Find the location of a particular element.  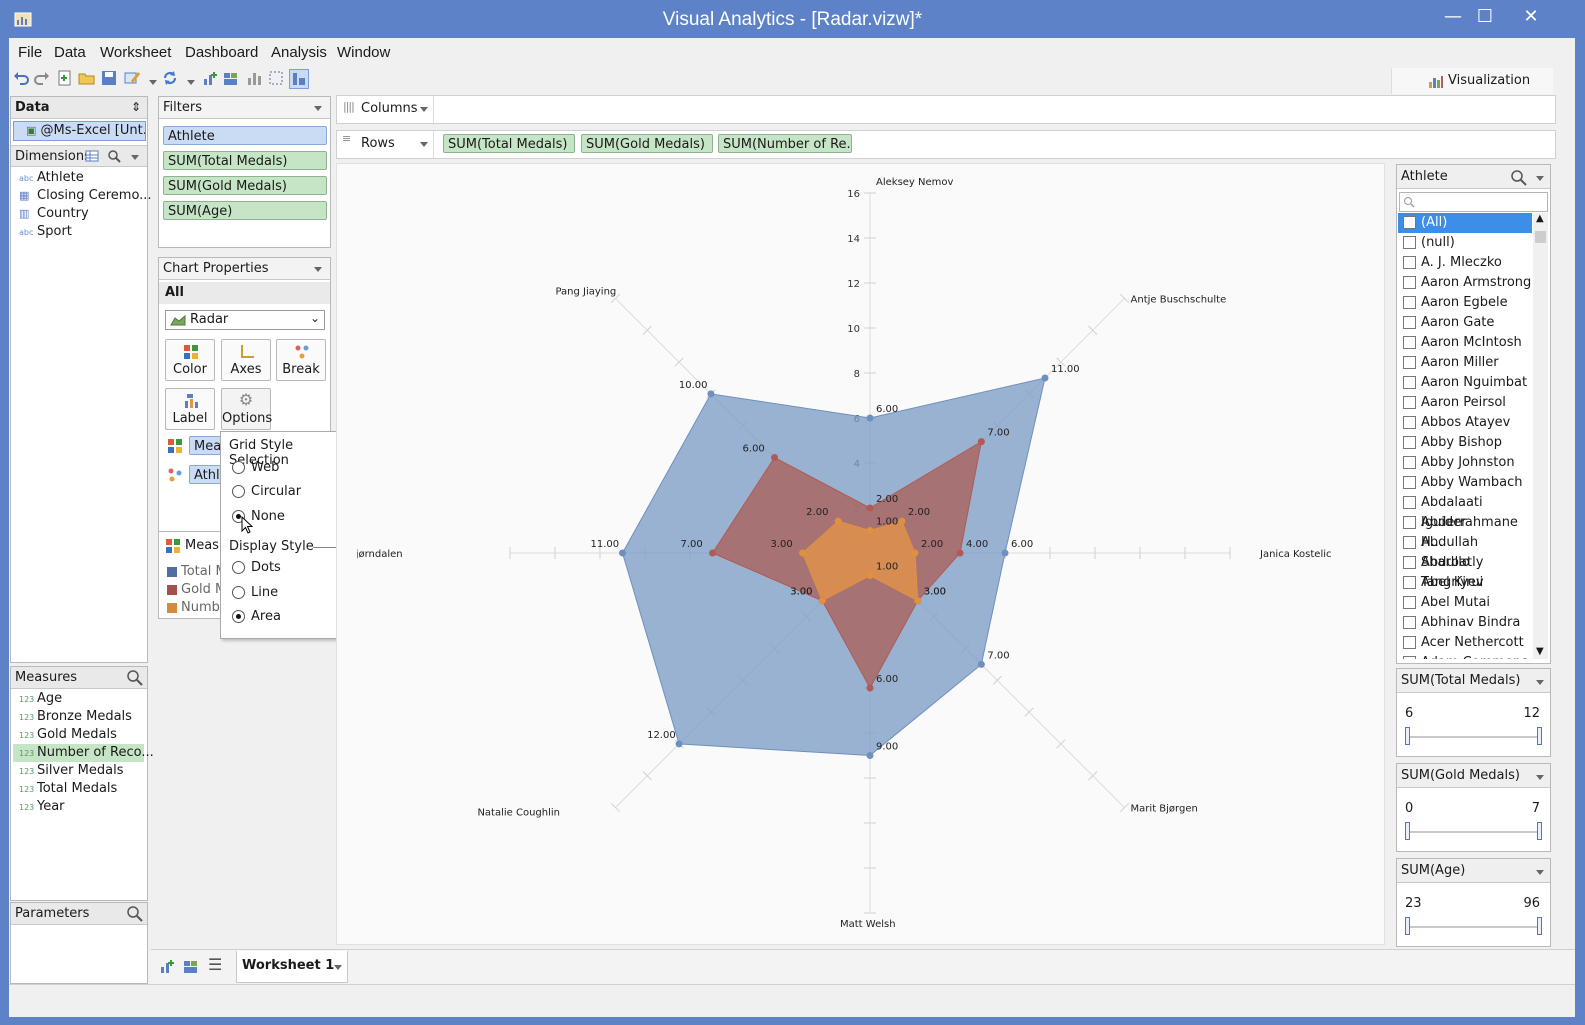

scroll-thumb is located at coordinates (1540, 237).